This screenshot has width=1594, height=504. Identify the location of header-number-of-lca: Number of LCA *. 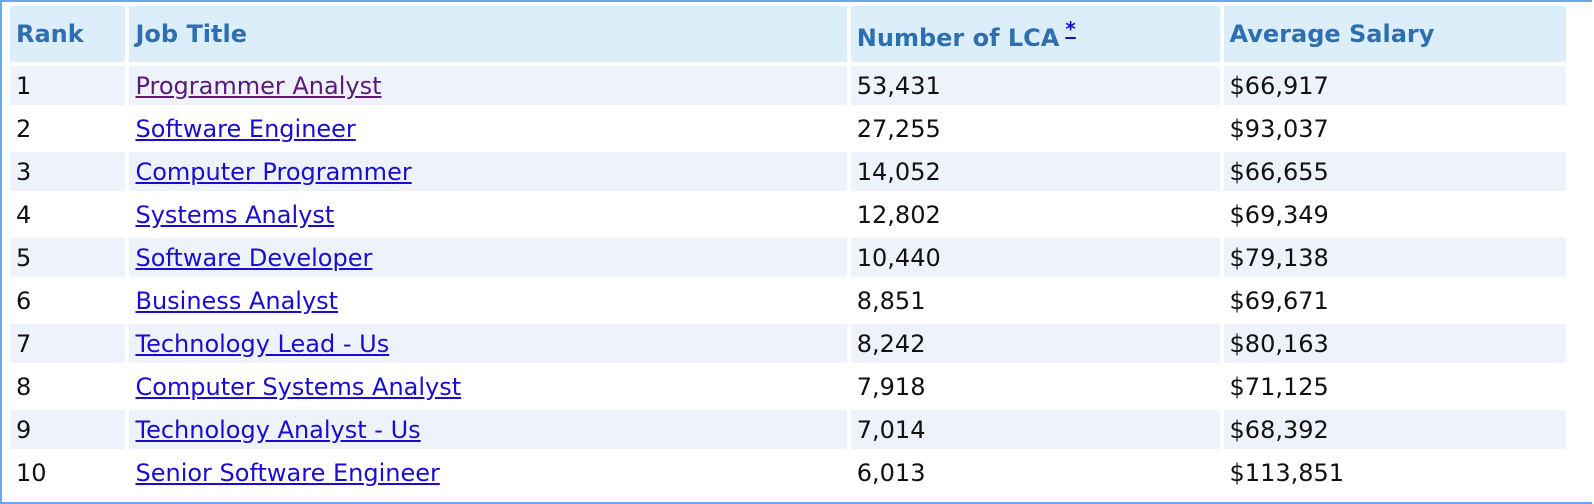
(1035, 34).